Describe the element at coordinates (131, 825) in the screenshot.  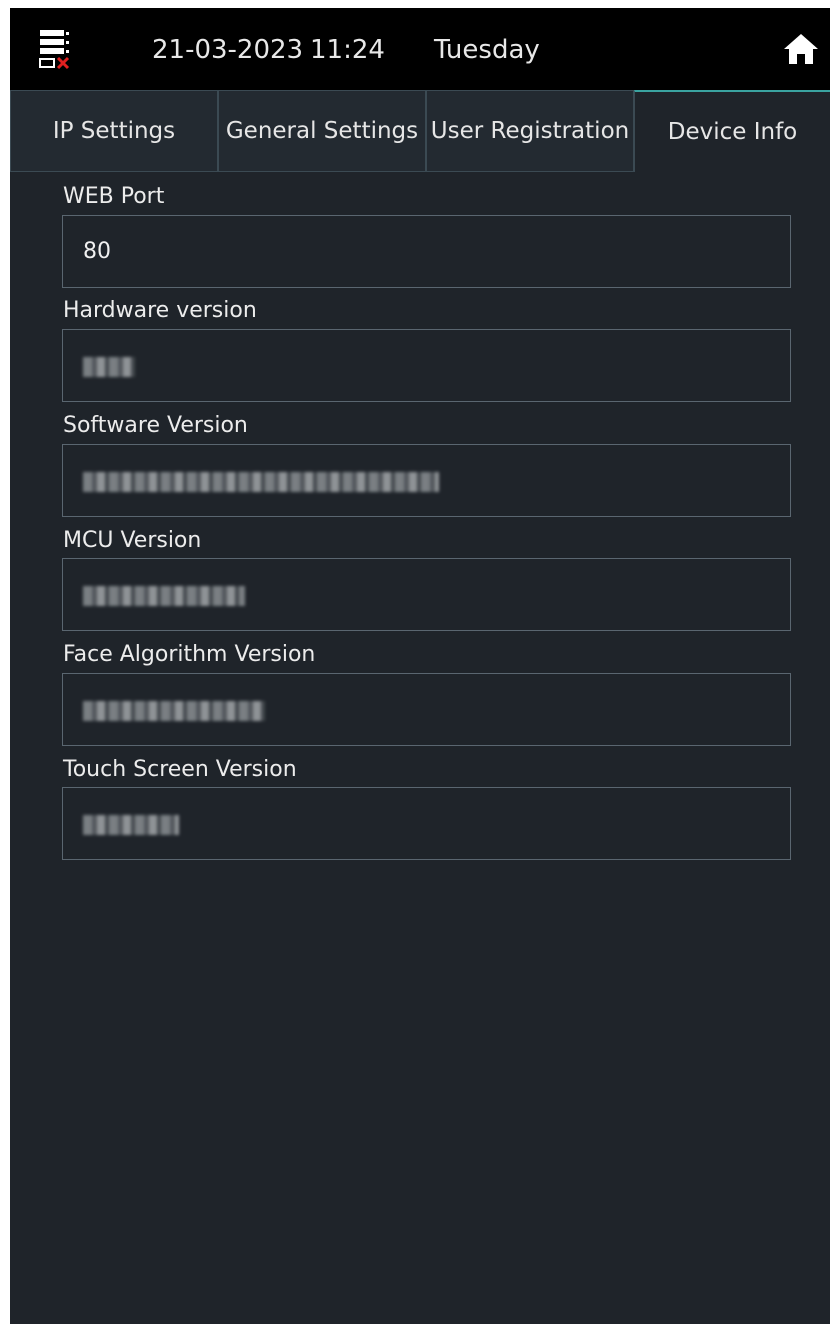
I see `touch-screen-version-obscured-value` at that location.